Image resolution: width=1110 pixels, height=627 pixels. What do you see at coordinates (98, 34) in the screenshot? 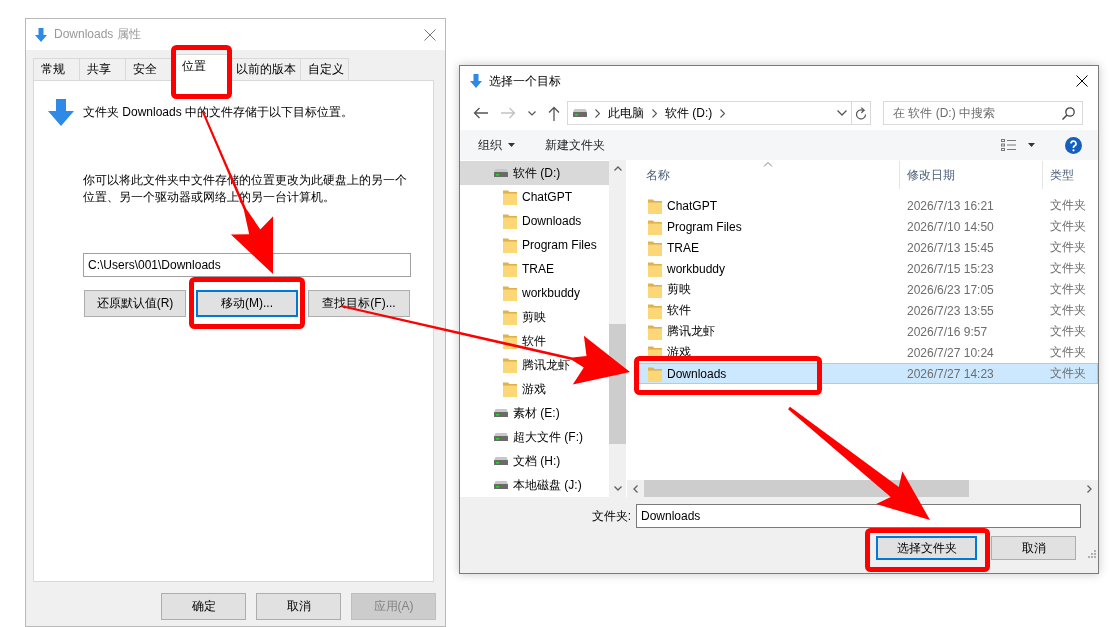
I see `window-title: Downloads 属性` at bounding box center [98, 34].